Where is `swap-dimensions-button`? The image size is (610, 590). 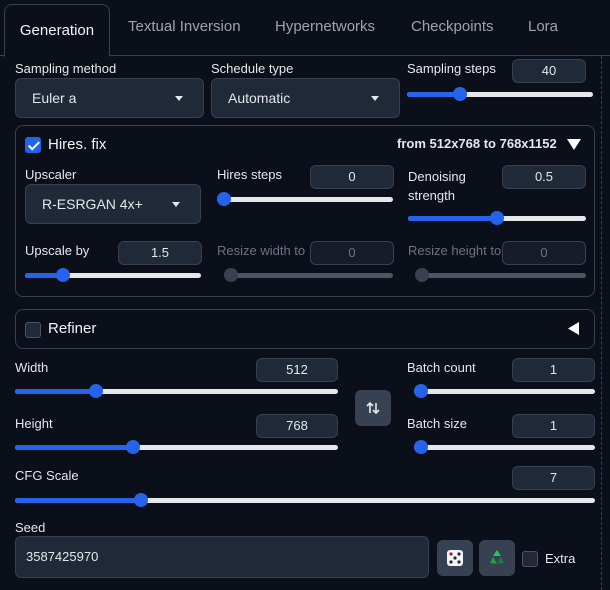
swap-dimensions-button is located at coordinates (373, 408).